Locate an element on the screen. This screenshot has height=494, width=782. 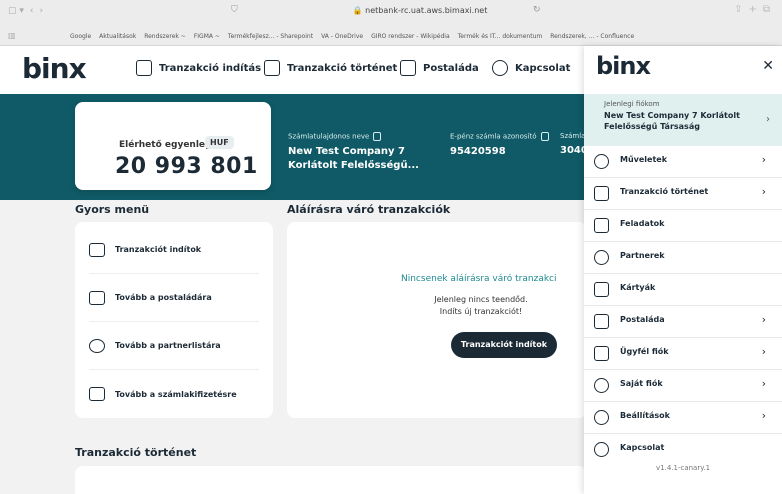
history-card is located at coordinates (331, 480).